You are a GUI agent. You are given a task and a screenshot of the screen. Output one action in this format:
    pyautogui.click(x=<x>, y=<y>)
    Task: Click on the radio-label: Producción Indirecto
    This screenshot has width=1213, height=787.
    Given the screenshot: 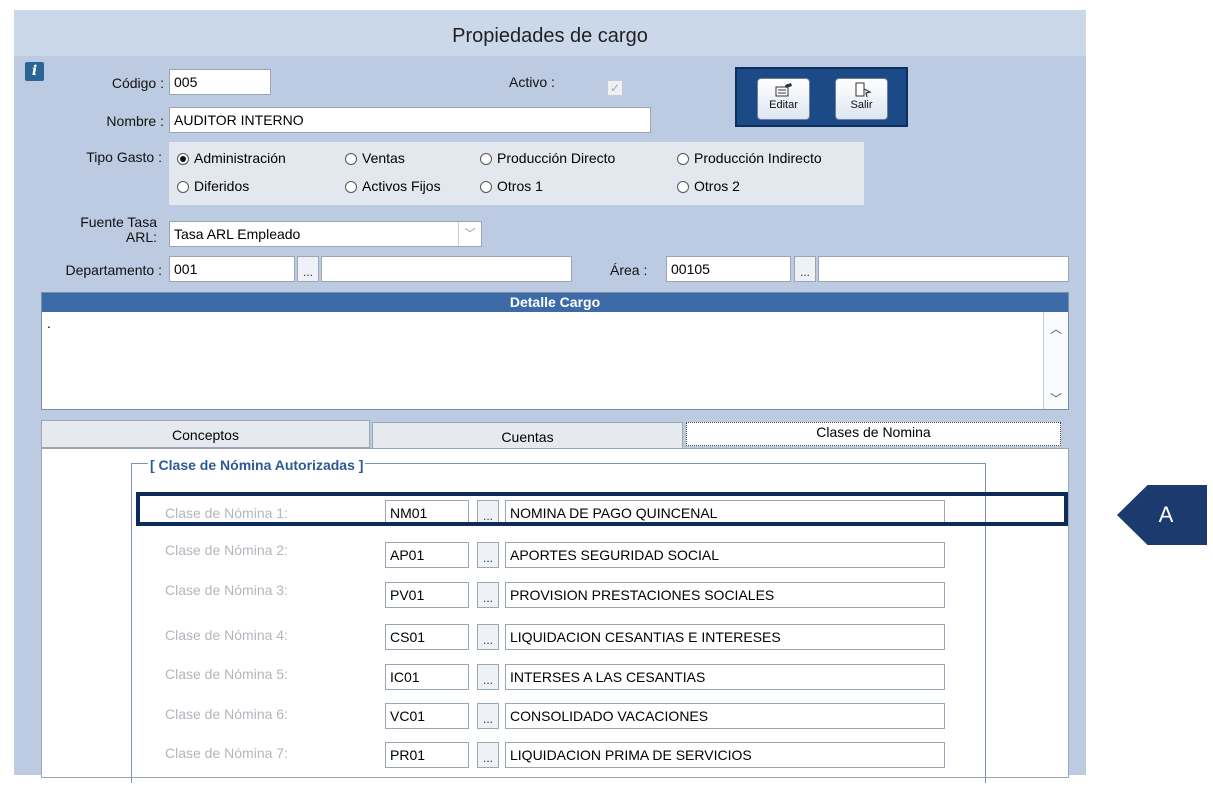 What is the action you would take?
    pyautogui.click(x=758, y=158)
    